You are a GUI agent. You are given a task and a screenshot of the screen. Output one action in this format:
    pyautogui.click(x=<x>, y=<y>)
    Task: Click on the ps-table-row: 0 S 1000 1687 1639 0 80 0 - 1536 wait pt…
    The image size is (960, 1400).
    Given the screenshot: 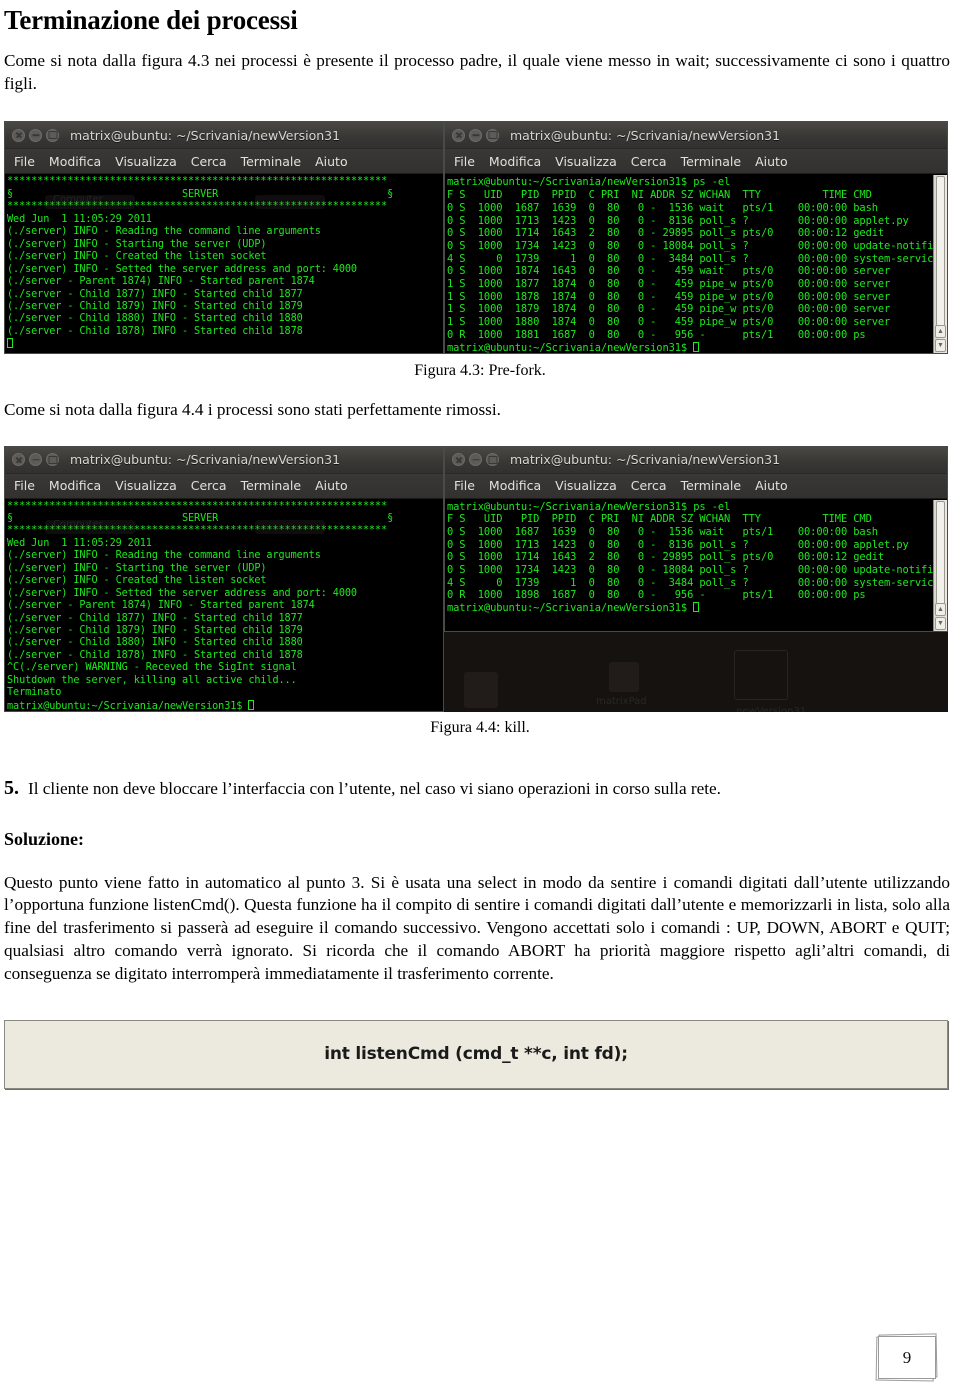 What is the action you would take?
    pyautogui.click(x=662, y=531)
    